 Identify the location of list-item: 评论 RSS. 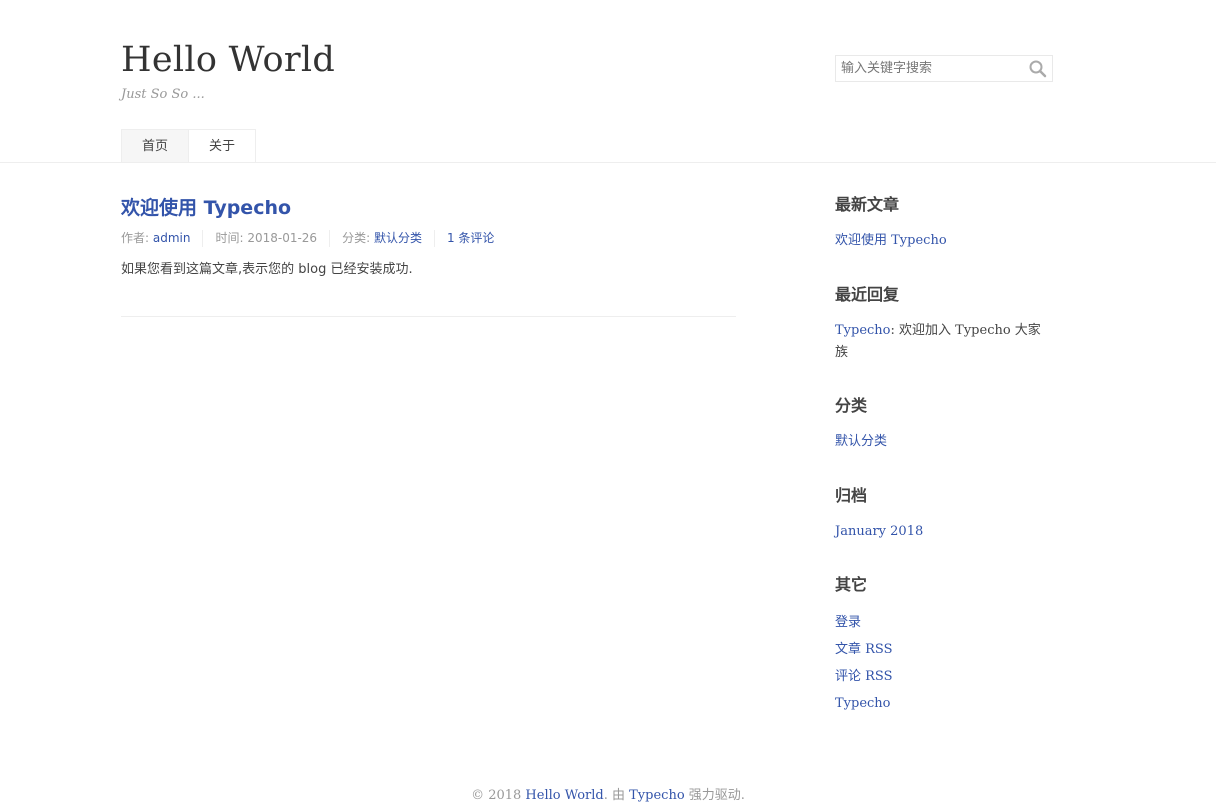
(944, 676).